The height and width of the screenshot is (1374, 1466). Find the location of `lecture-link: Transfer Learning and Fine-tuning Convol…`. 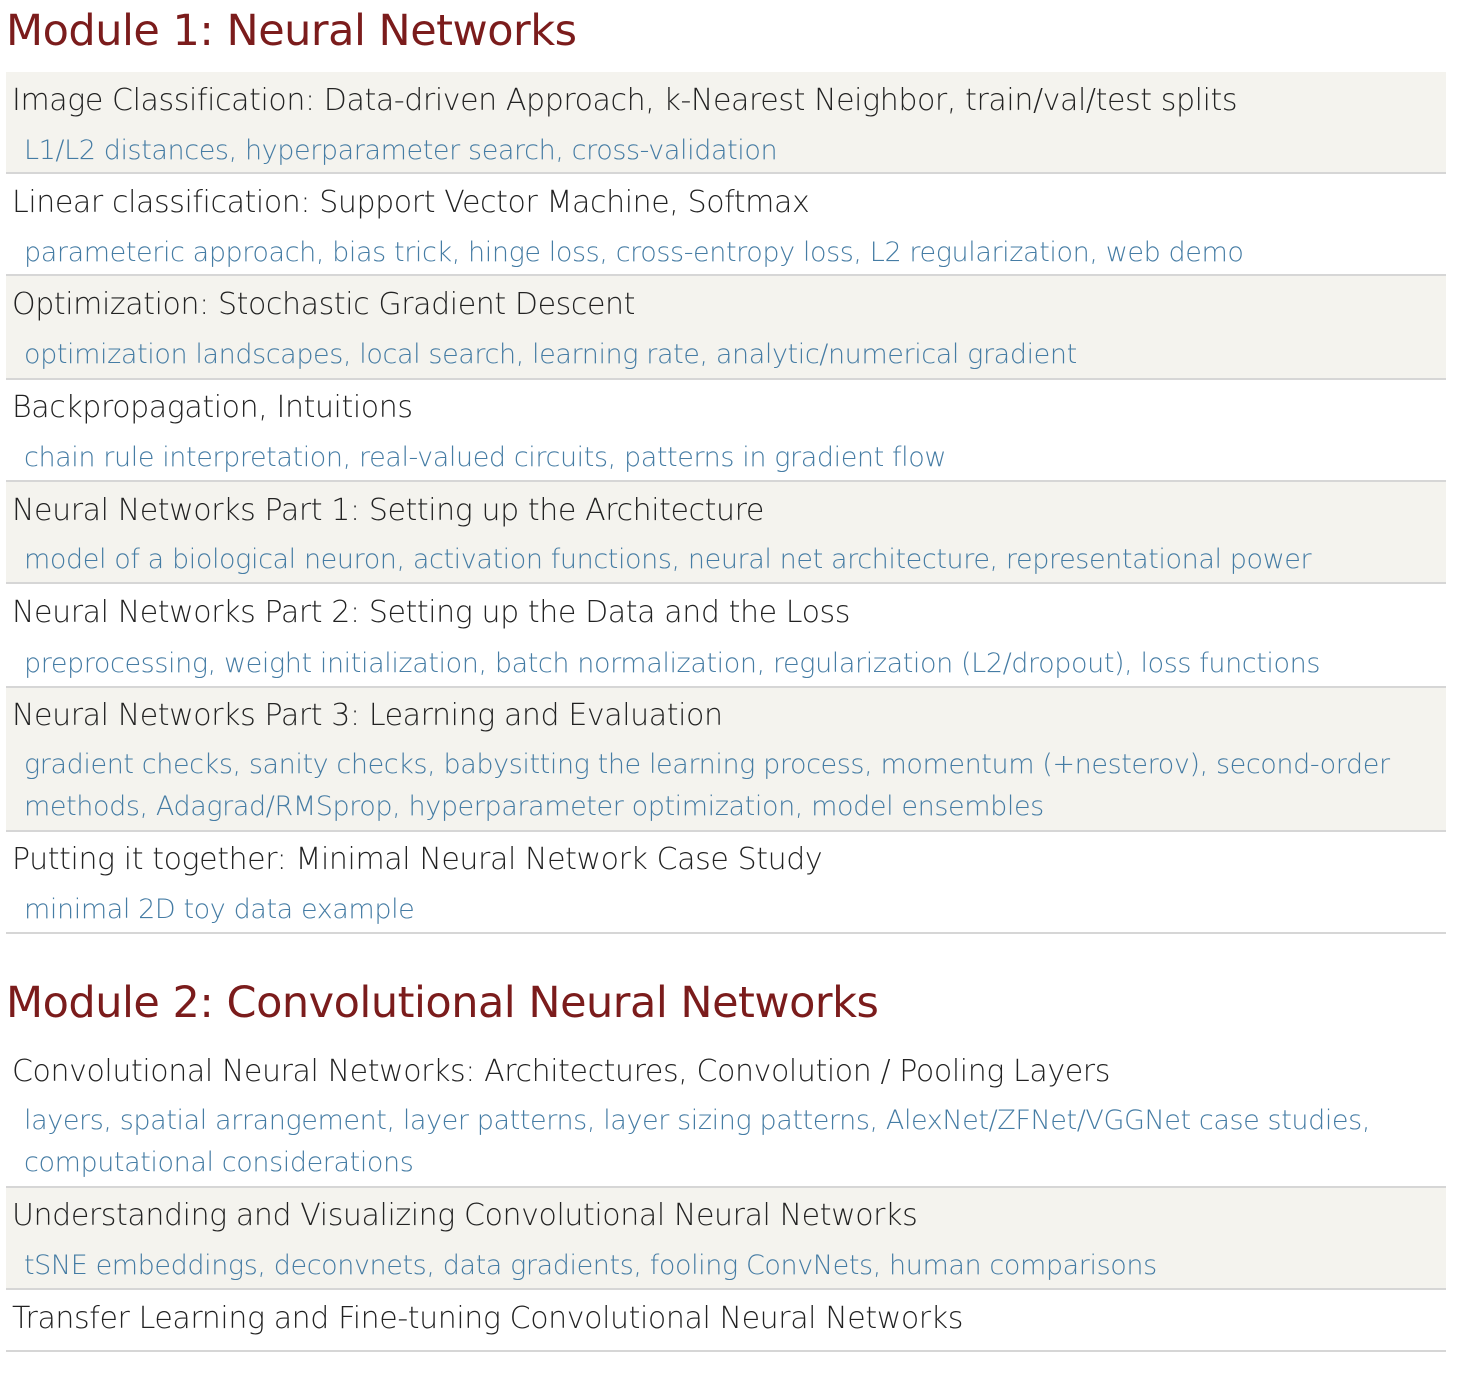

lecture-link: Transfer Learning and Fine-tuning Convol… is located at coordinates (726, 1319).